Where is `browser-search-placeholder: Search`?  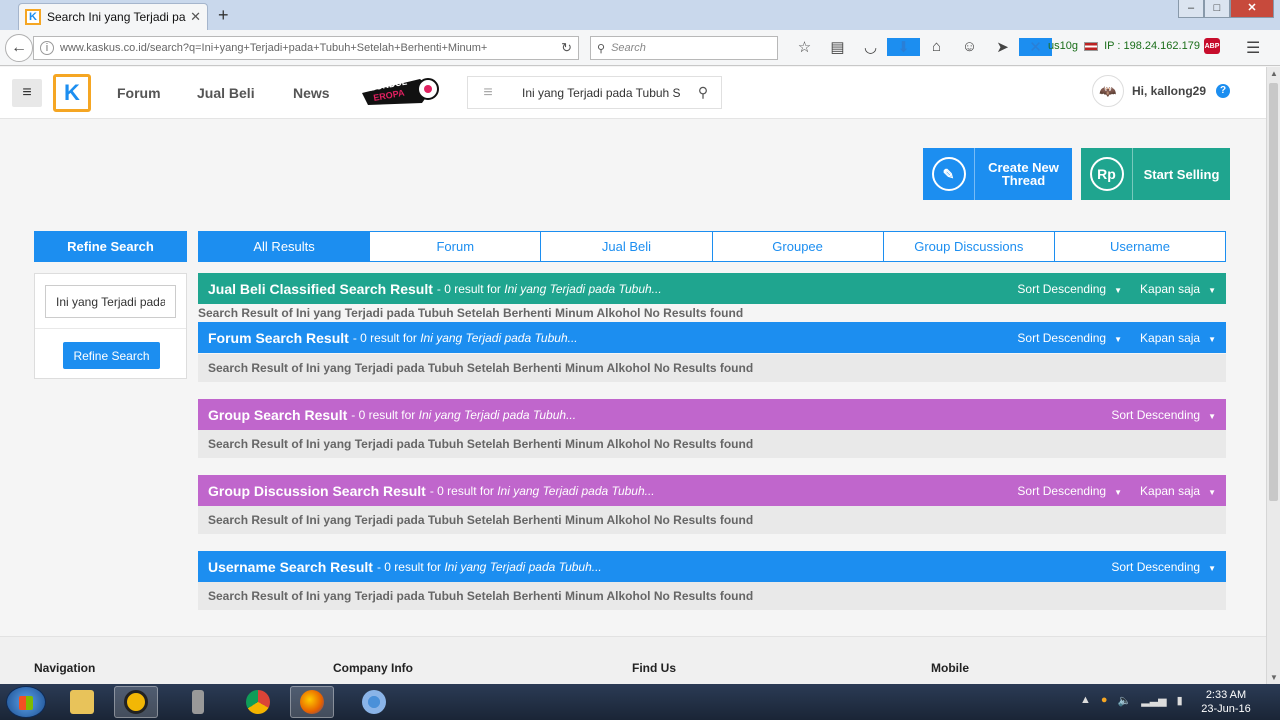
browser-search-placeholder: Search is located at coordinates (628, 48).